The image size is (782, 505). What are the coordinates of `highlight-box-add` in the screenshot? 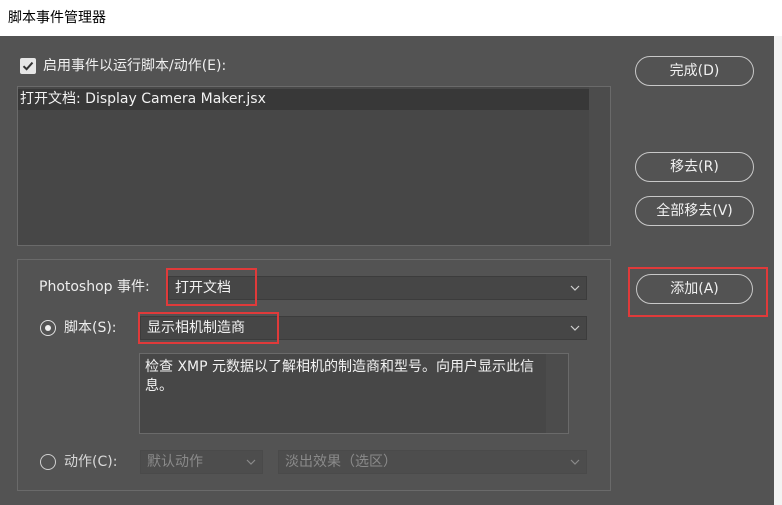 It's located at (698, 292).